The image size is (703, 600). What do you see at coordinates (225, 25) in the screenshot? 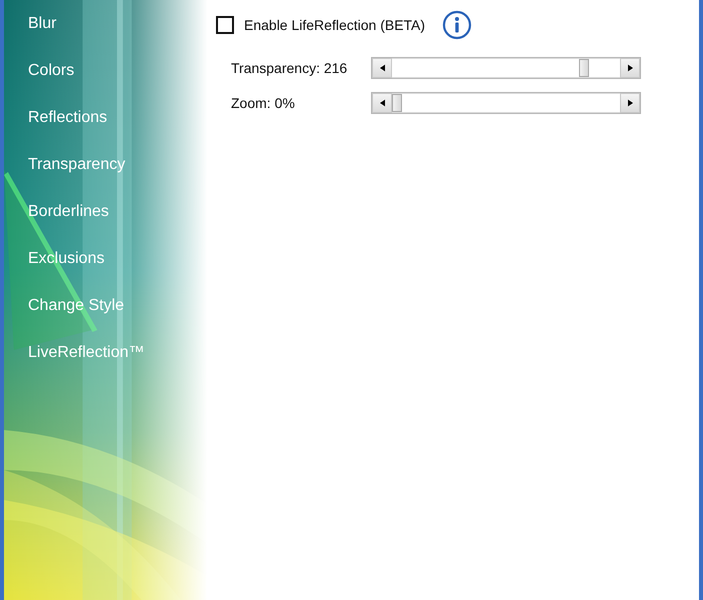
I see `checkbox` at bounding box center [225, 25].